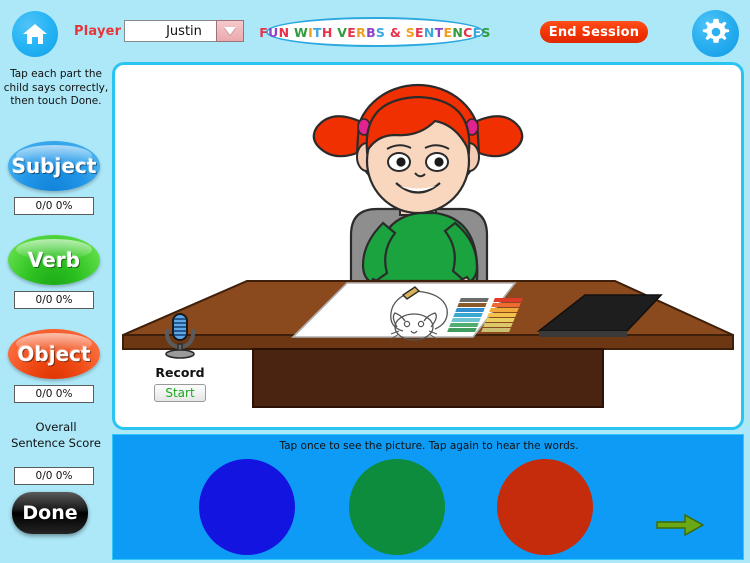  I want to click on end-session-button: End Session, so click(594, 32).